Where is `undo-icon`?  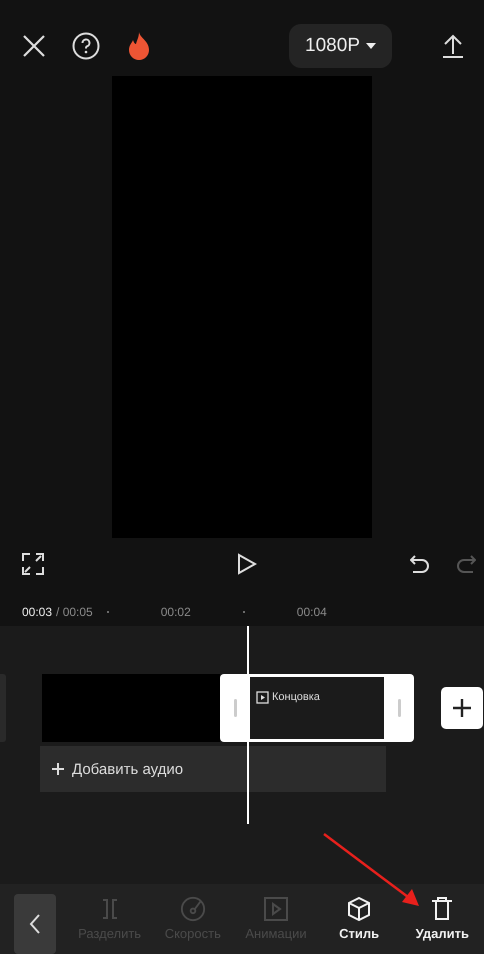
undo-icon is located at coordinates (420, 564).